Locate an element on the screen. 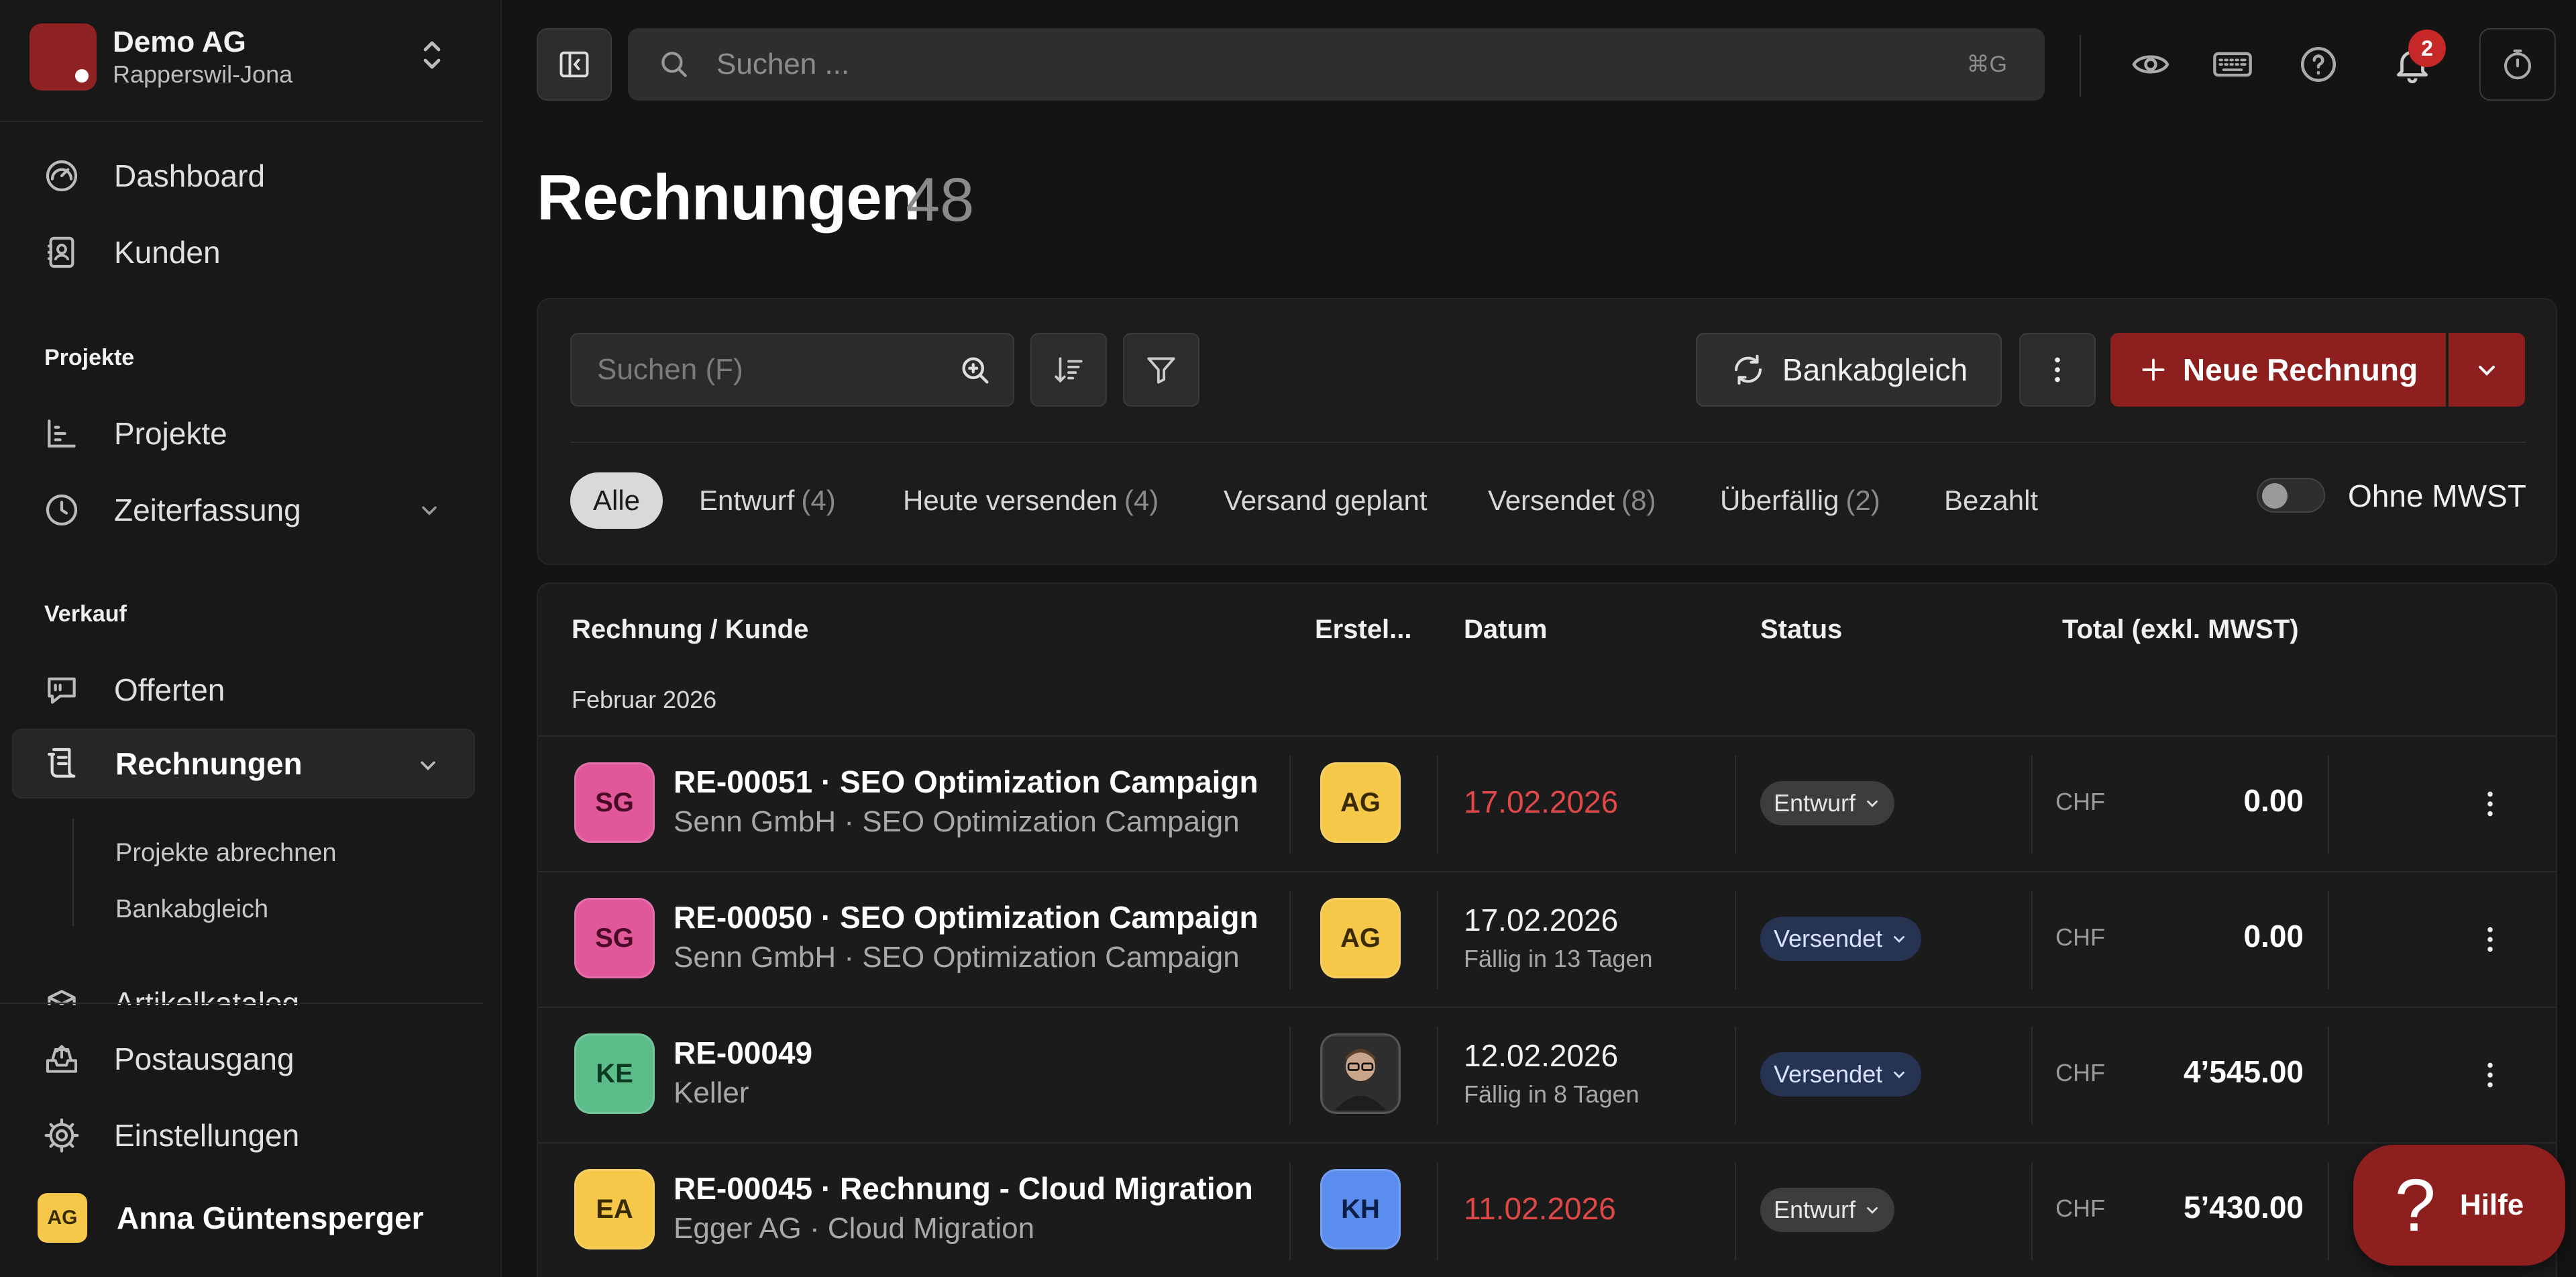 Image resolution: width=2576 pixels, height=1277 pixels. help-chat-button: ? Hilfe is located at coordinates (2459, 1205).